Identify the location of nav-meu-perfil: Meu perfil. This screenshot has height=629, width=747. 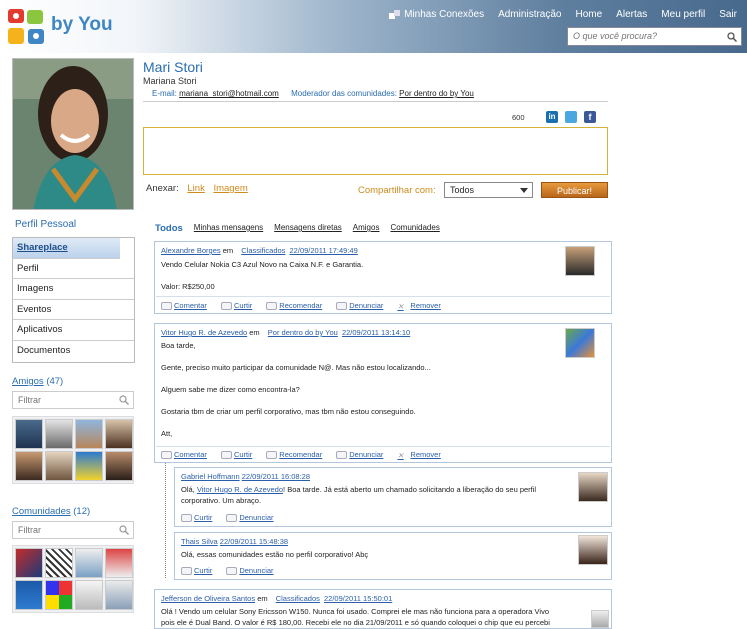
(683, 14).